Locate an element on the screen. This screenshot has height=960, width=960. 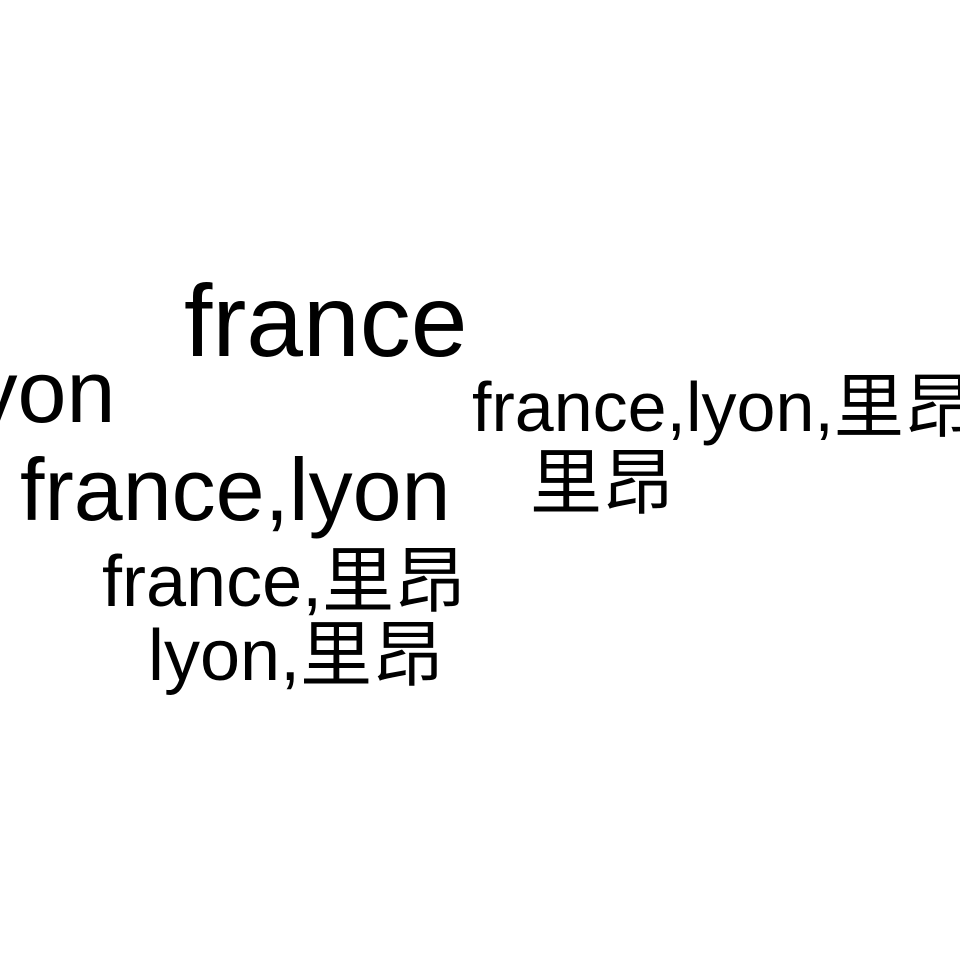
word-lyon-text: lyon is located at coordinates (58, 391).